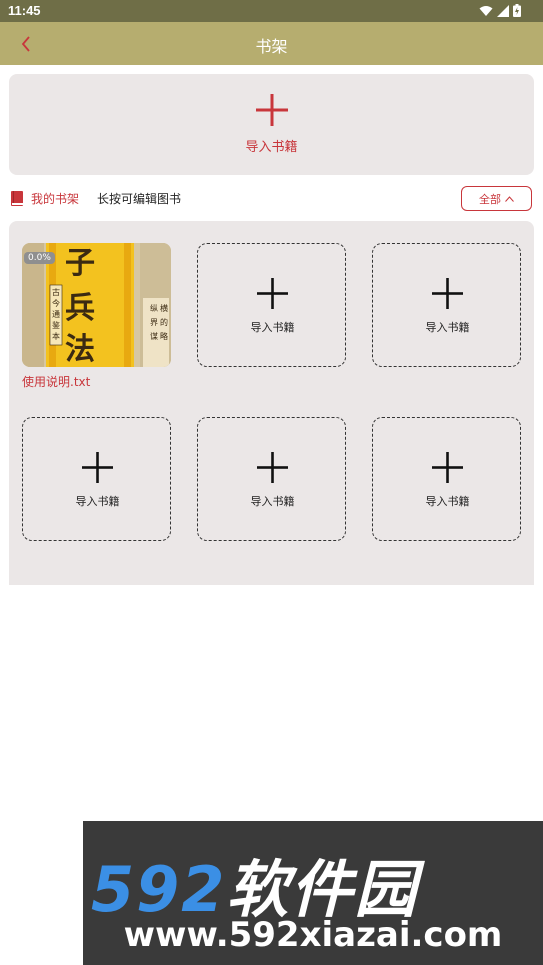 The width and height of the screenshot is (543, 965). I want to click on svg-text: 略, so click(164, 336).